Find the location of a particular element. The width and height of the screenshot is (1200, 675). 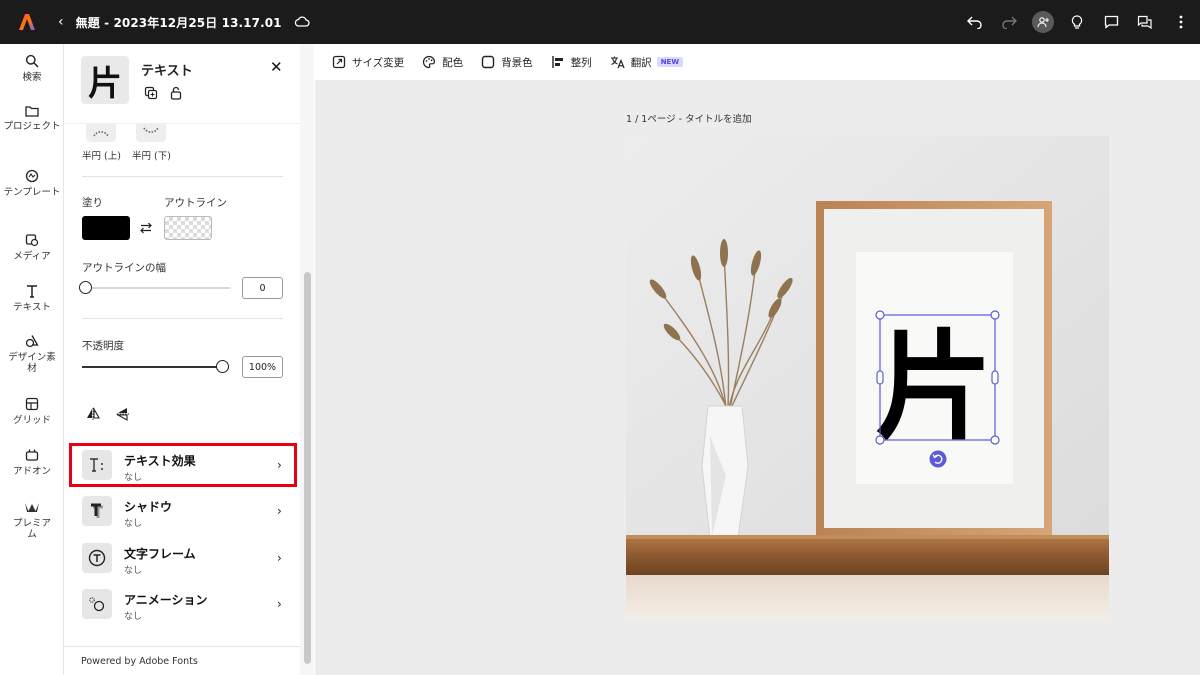

canvas-selected-text: 片 is located at coordinates (934, 387).